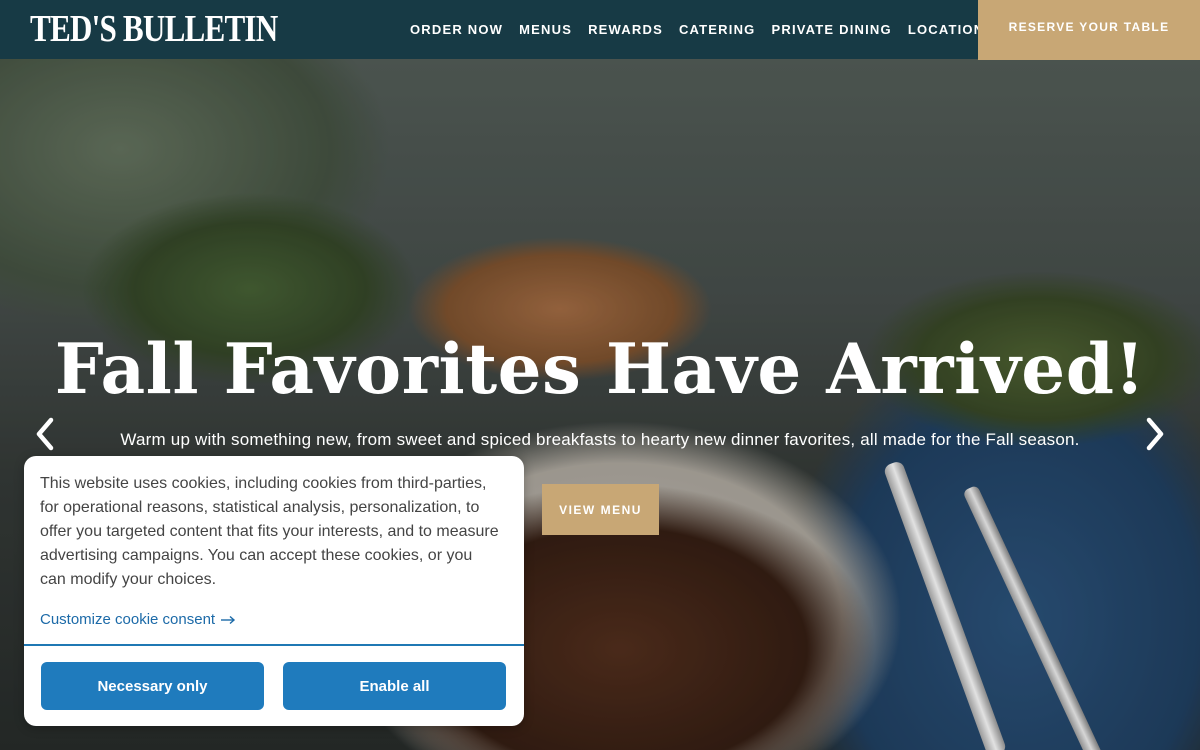 The height and width of the screenshot is (750, 1200). Describe the element at coordinates (154, 29) in the screenshot. I see `site-logo: TED'S BULLETIN` at that location.